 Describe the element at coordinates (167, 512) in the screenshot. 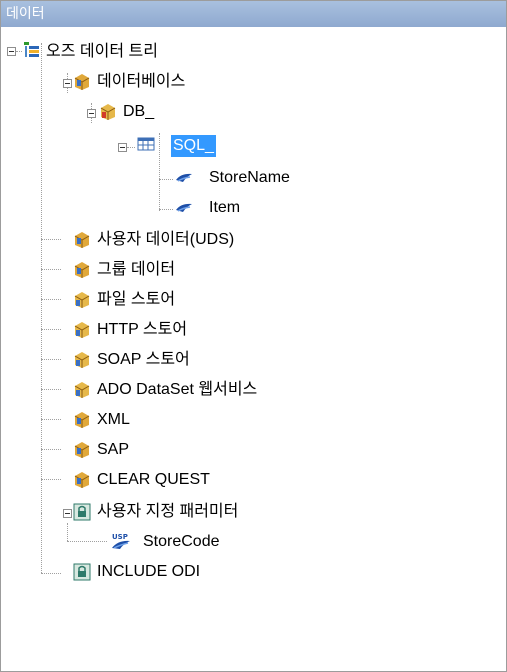

I see `tree-node-user-params: 사용자 지정 패러미터` at that location.